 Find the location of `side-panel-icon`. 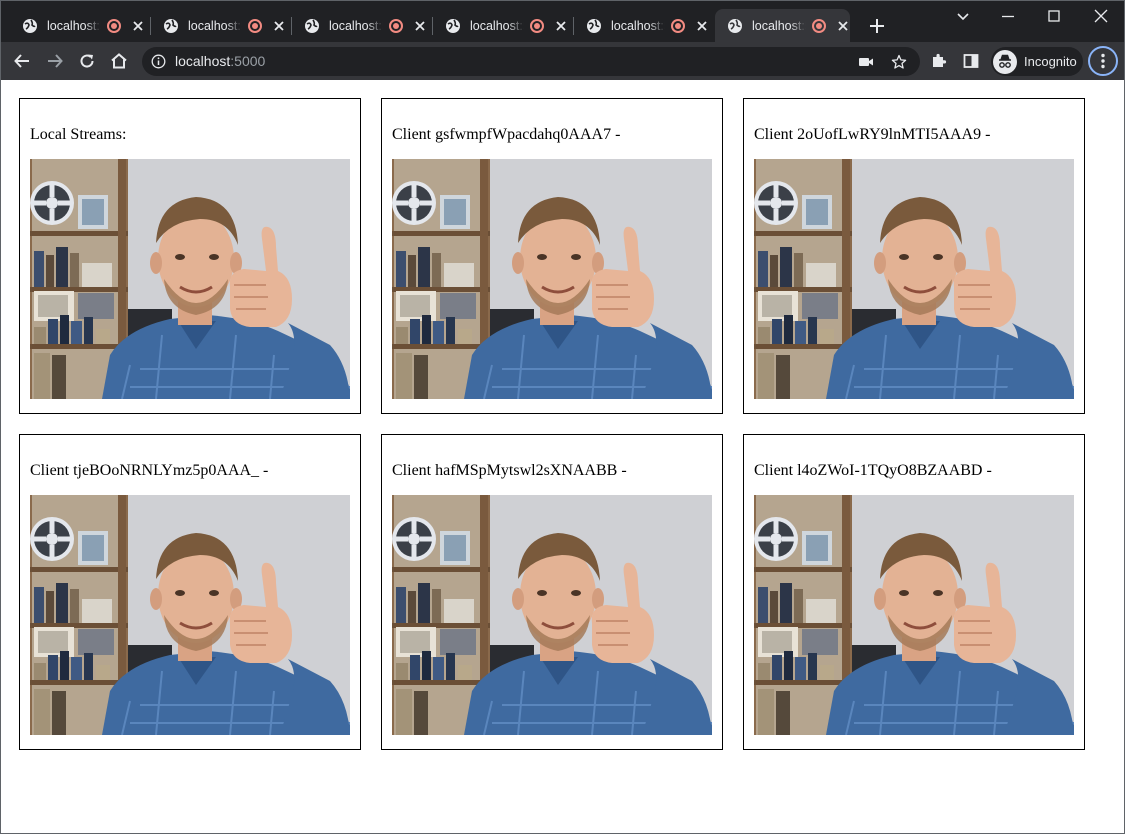

side-panel-icon is located at coordinates (971, 61).